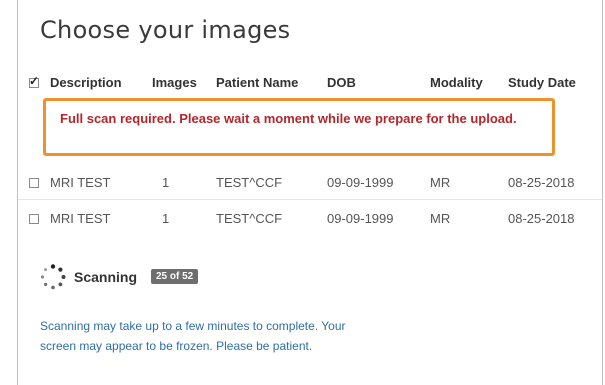  Describe the element at coordinates (106, 277) in the screenshot. I see `scanning-label: Scanning` at that location.